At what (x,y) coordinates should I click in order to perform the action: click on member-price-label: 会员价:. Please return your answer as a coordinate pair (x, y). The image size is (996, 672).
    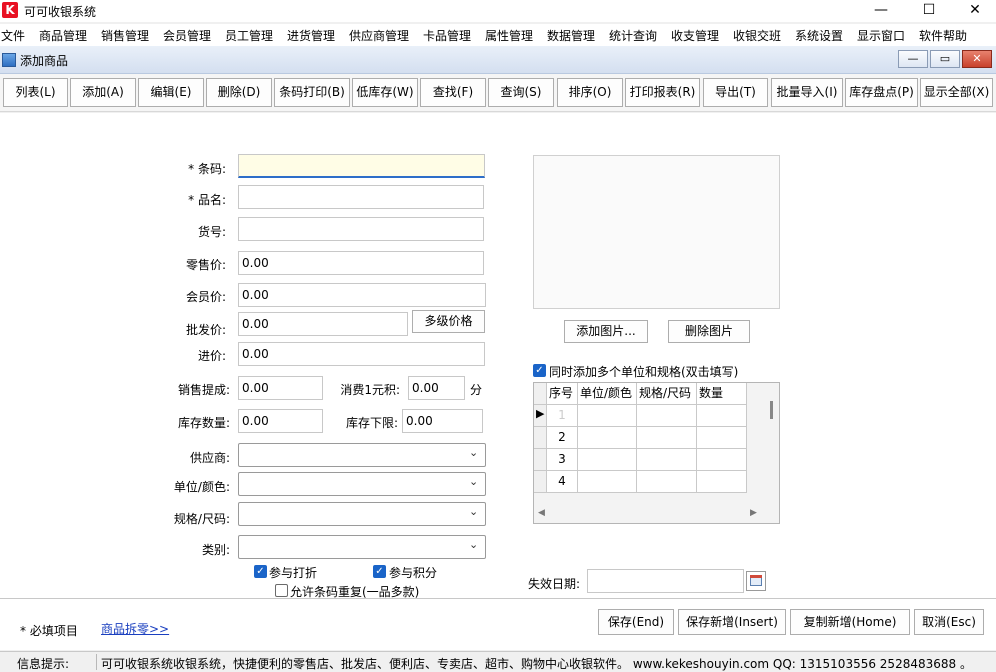
    Looking at the image, I should click on (205, 297).